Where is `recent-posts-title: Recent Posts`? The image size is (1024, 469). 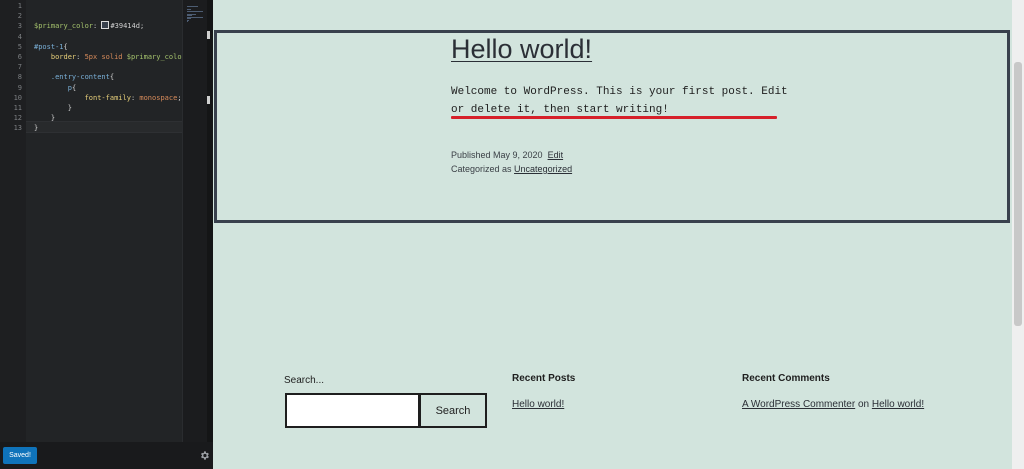 recent-posts-title: Recent Posts is located at coordinates (544, 378).